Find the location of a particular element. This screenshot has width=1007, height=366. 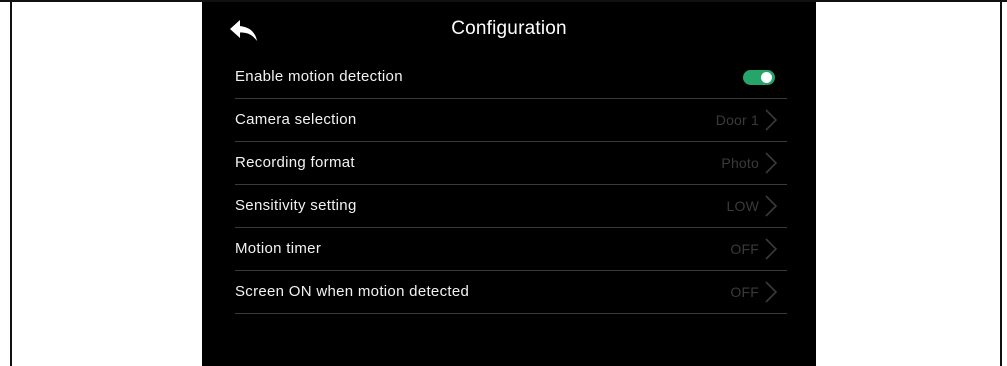

setting-row-sensitivity-setting: Sensitivity setting LOW is located at coordinates (511, 206).